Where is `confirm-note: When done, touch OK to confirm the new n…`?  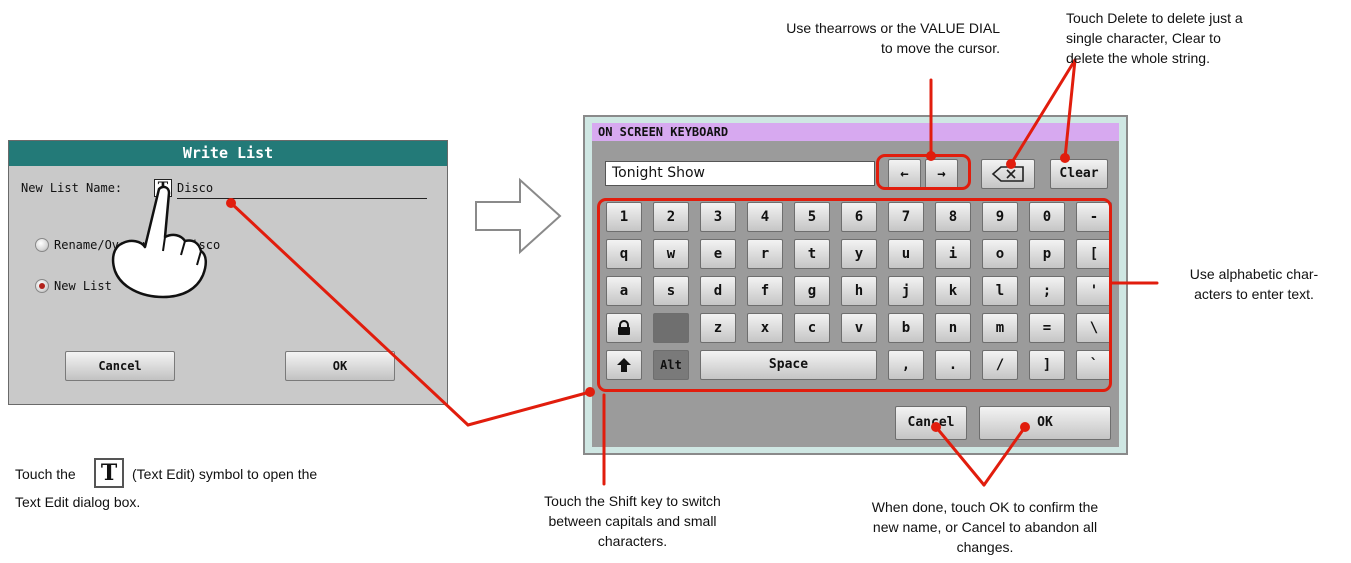 confirm-note: When done, touch OK to confirm the new n… is located at coordinates (985, 527).